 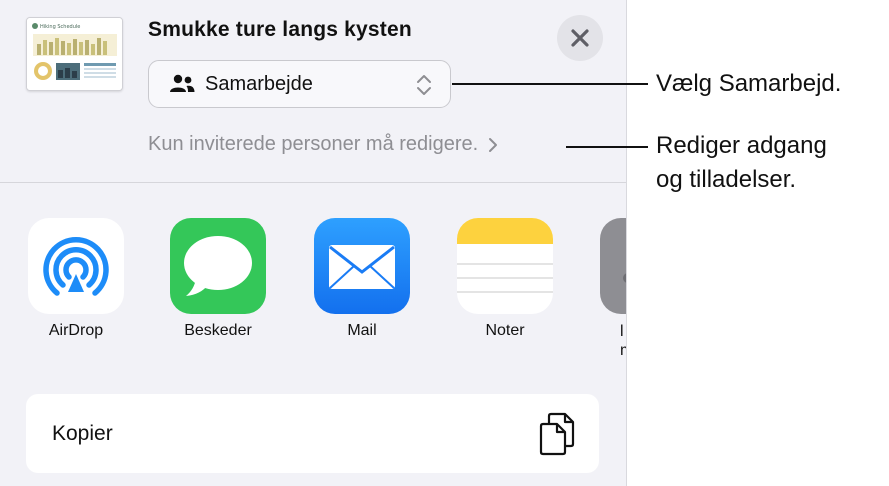 What do you see at coordinates (613, 266) in the screenshot?
I see `more-app-icon` at bounding box center [613, 266].